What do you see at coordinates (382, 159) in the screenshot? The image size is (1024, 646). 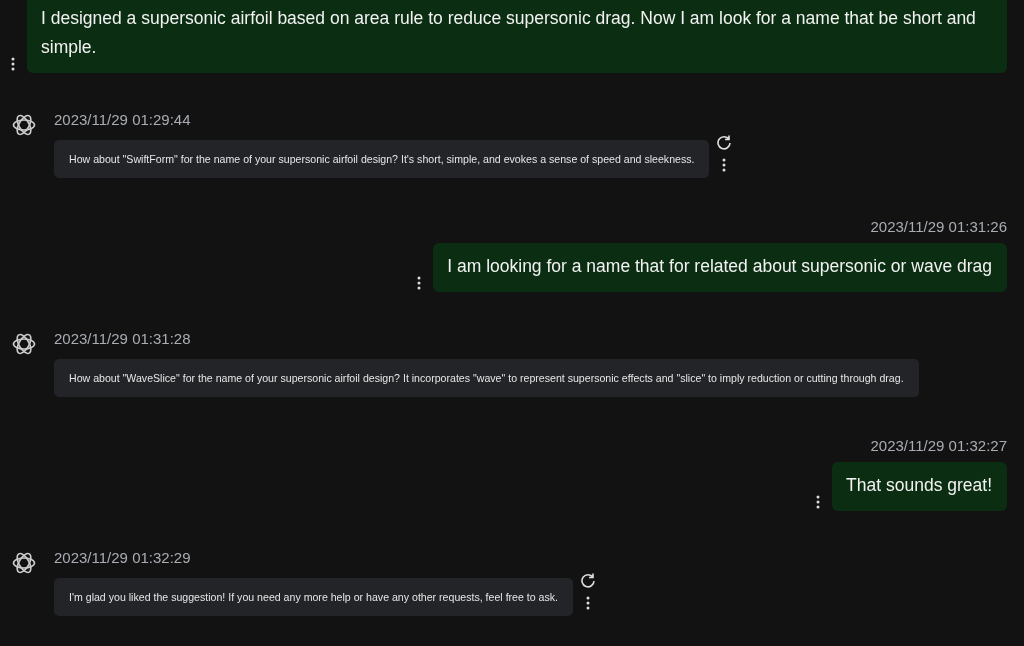 I see `assistant-message: How about "SwiftForm" for the name of your supersonic airfoil design? It's short, simple, and evokes a sense of speed and sleekness.` at bounding box center [382, 159].